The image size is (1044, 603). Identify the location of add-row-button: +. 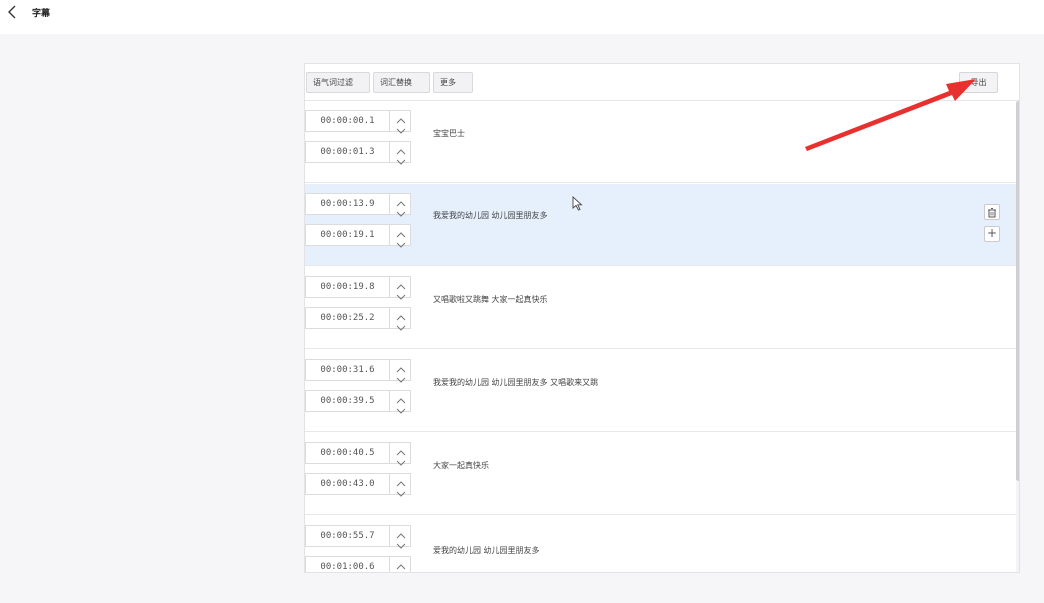
(992, 234).